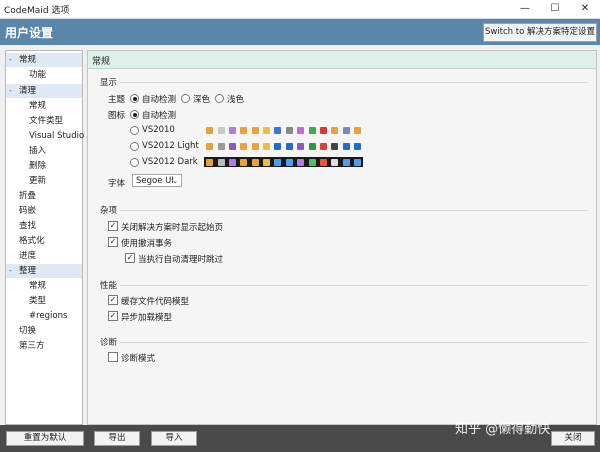 The image size is (600, 452). I want to click on tree-item-switching: 切换, so click(27, 331).